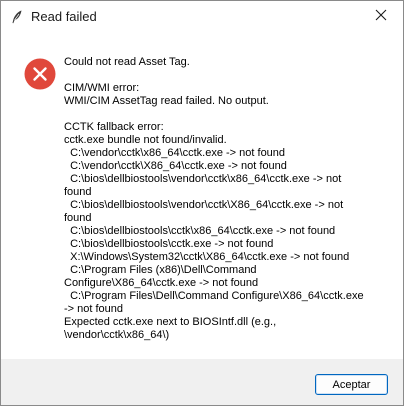  Describe the element at coordinates (202, 382) in the screenshot. I see `dialog-footer: Aceptar` at that location.